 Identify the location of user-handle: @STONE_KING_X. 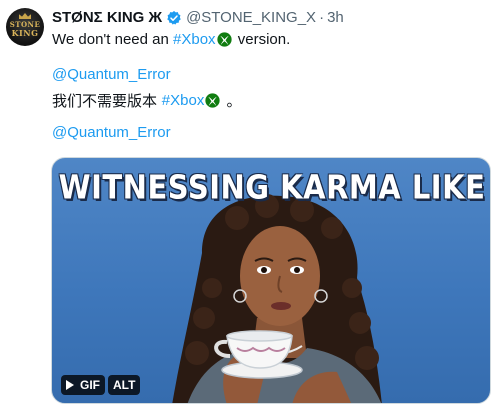
(251, 17).